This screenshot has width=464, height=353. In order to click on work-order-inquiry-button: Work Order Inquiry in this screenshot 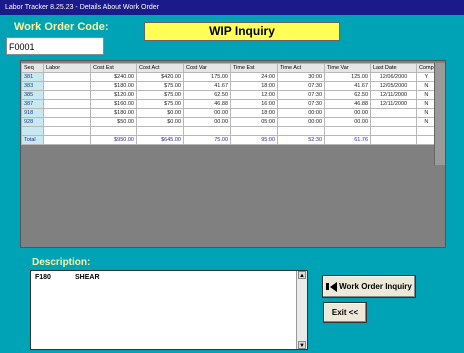, I will do `click(369, 286)`.